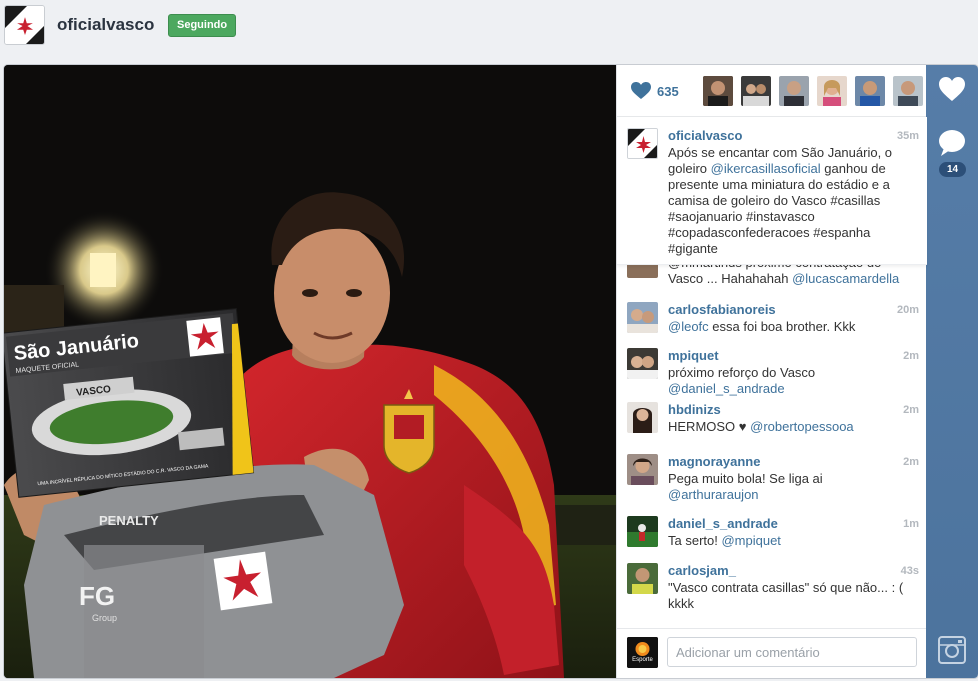 The height and width of the screenshot is (681, 978). I want to click on comment-time: 20m, so click(908, 310).